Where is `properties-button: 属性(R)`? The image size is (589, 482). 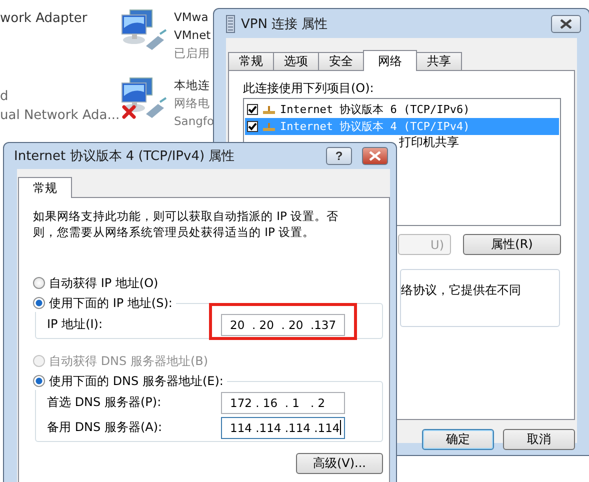
properties-button: 属性(R) is located at coordinates (512, 244).